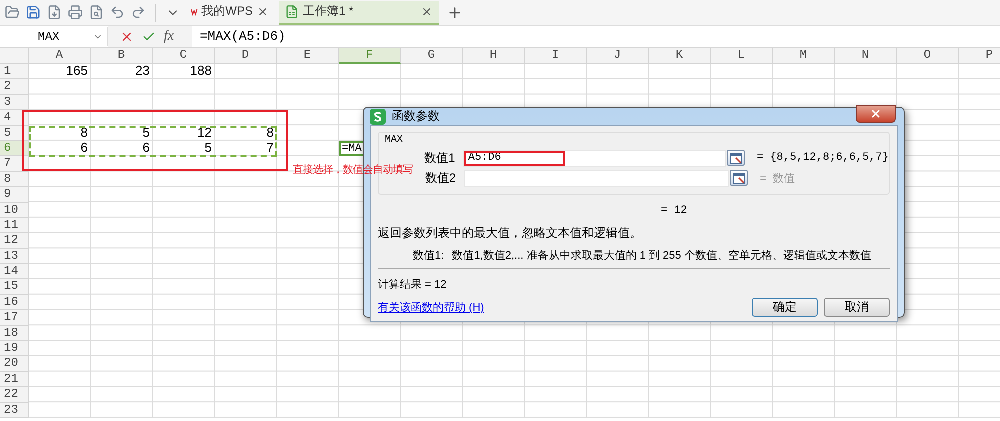  Describe the element at coordinates (618, 56) in the screenshot. I see `column-header: J` at that location.